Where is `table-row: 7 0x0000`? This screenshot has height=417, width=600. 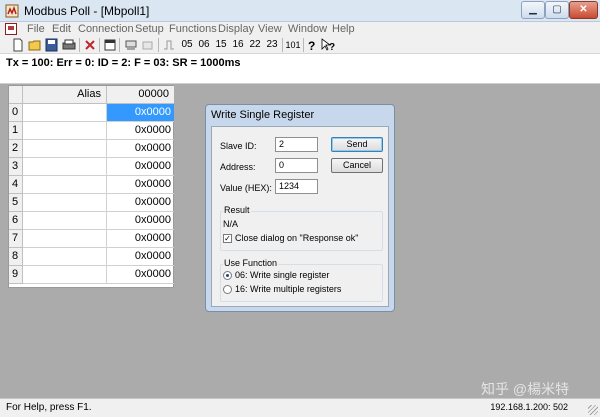 table-row: 7 0x0000 is located at coordinates (91, 239).